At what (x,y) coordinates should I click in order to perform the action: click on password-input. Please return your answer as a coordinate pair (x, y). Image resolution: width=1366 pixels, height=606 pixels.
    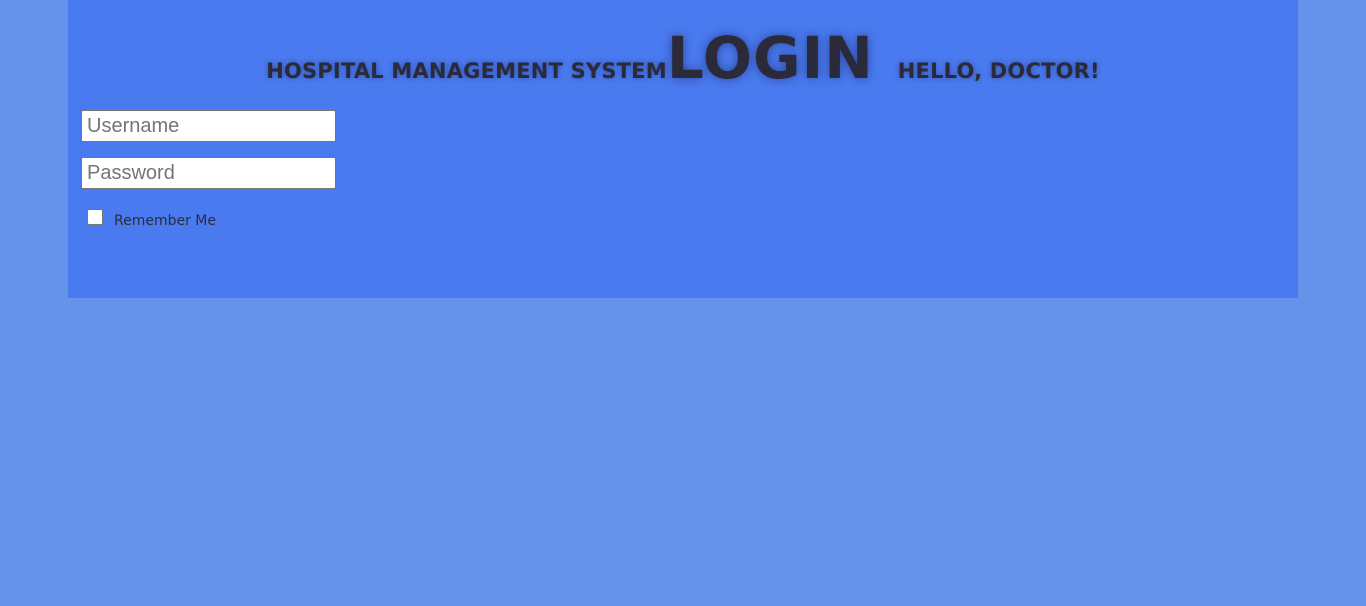
    Looking at the image, I should click on (208, 173).